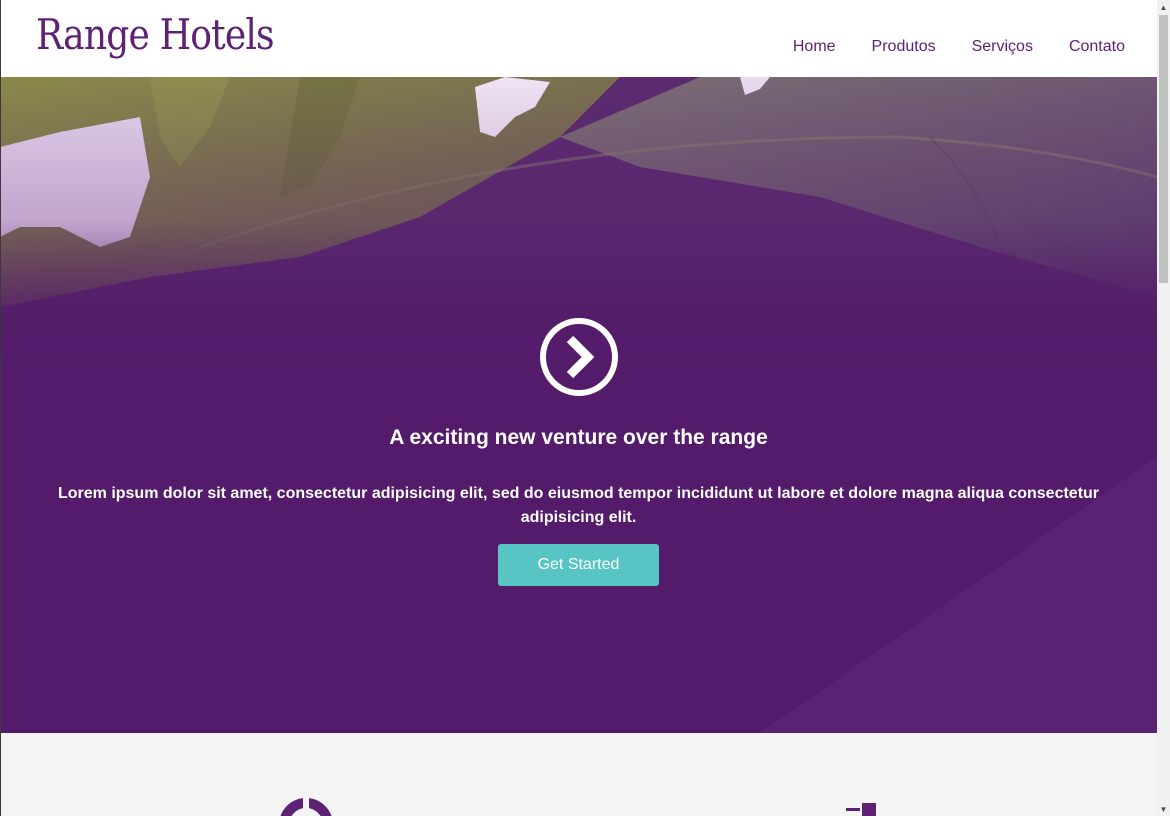 The image size is (1170, 816). Describe the element at coordinates (1163, 149) in the screenshot. I see `scrollbar-thumb` at that location.